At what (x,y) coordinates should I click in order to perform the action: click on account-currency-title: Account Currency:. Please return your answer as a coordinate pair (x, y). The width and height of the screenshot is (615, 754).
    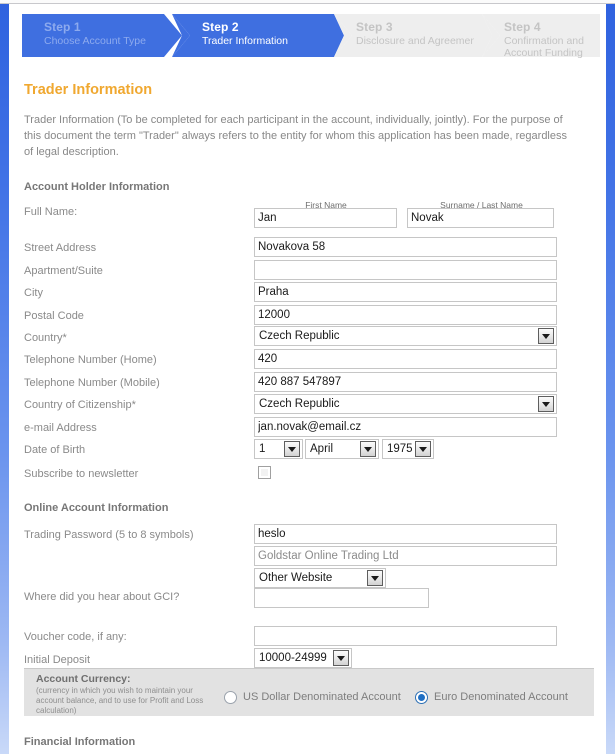
    Looking at the image, I should click on (83, 679).